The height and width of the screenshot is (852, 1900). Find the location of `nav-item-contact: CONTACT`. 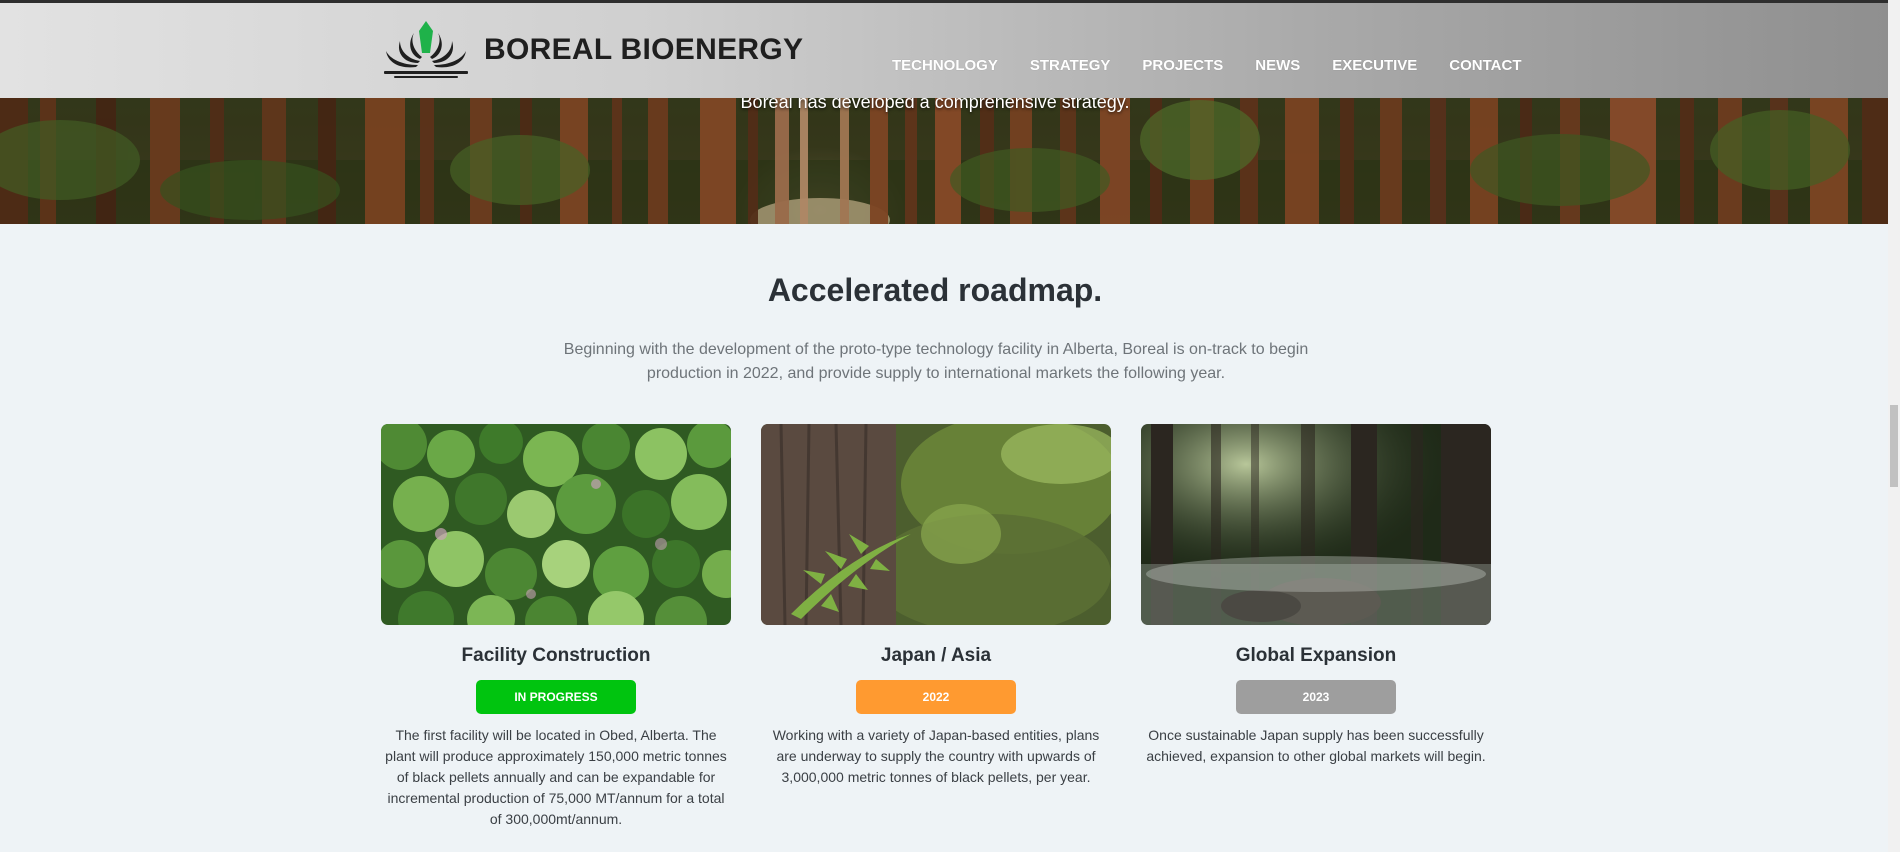

nav-item-contact: CONTACT is located at coordinates (1485, 65).